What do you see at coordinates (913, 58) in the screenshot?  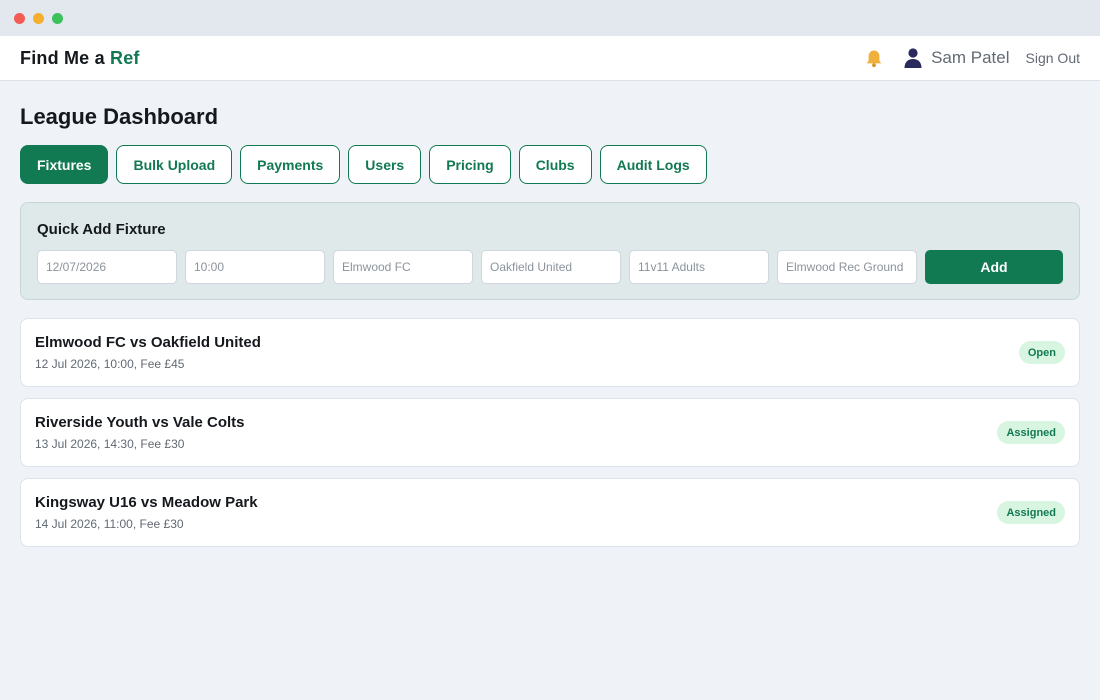 I see `person-icon` at bounding box center [913, 58].